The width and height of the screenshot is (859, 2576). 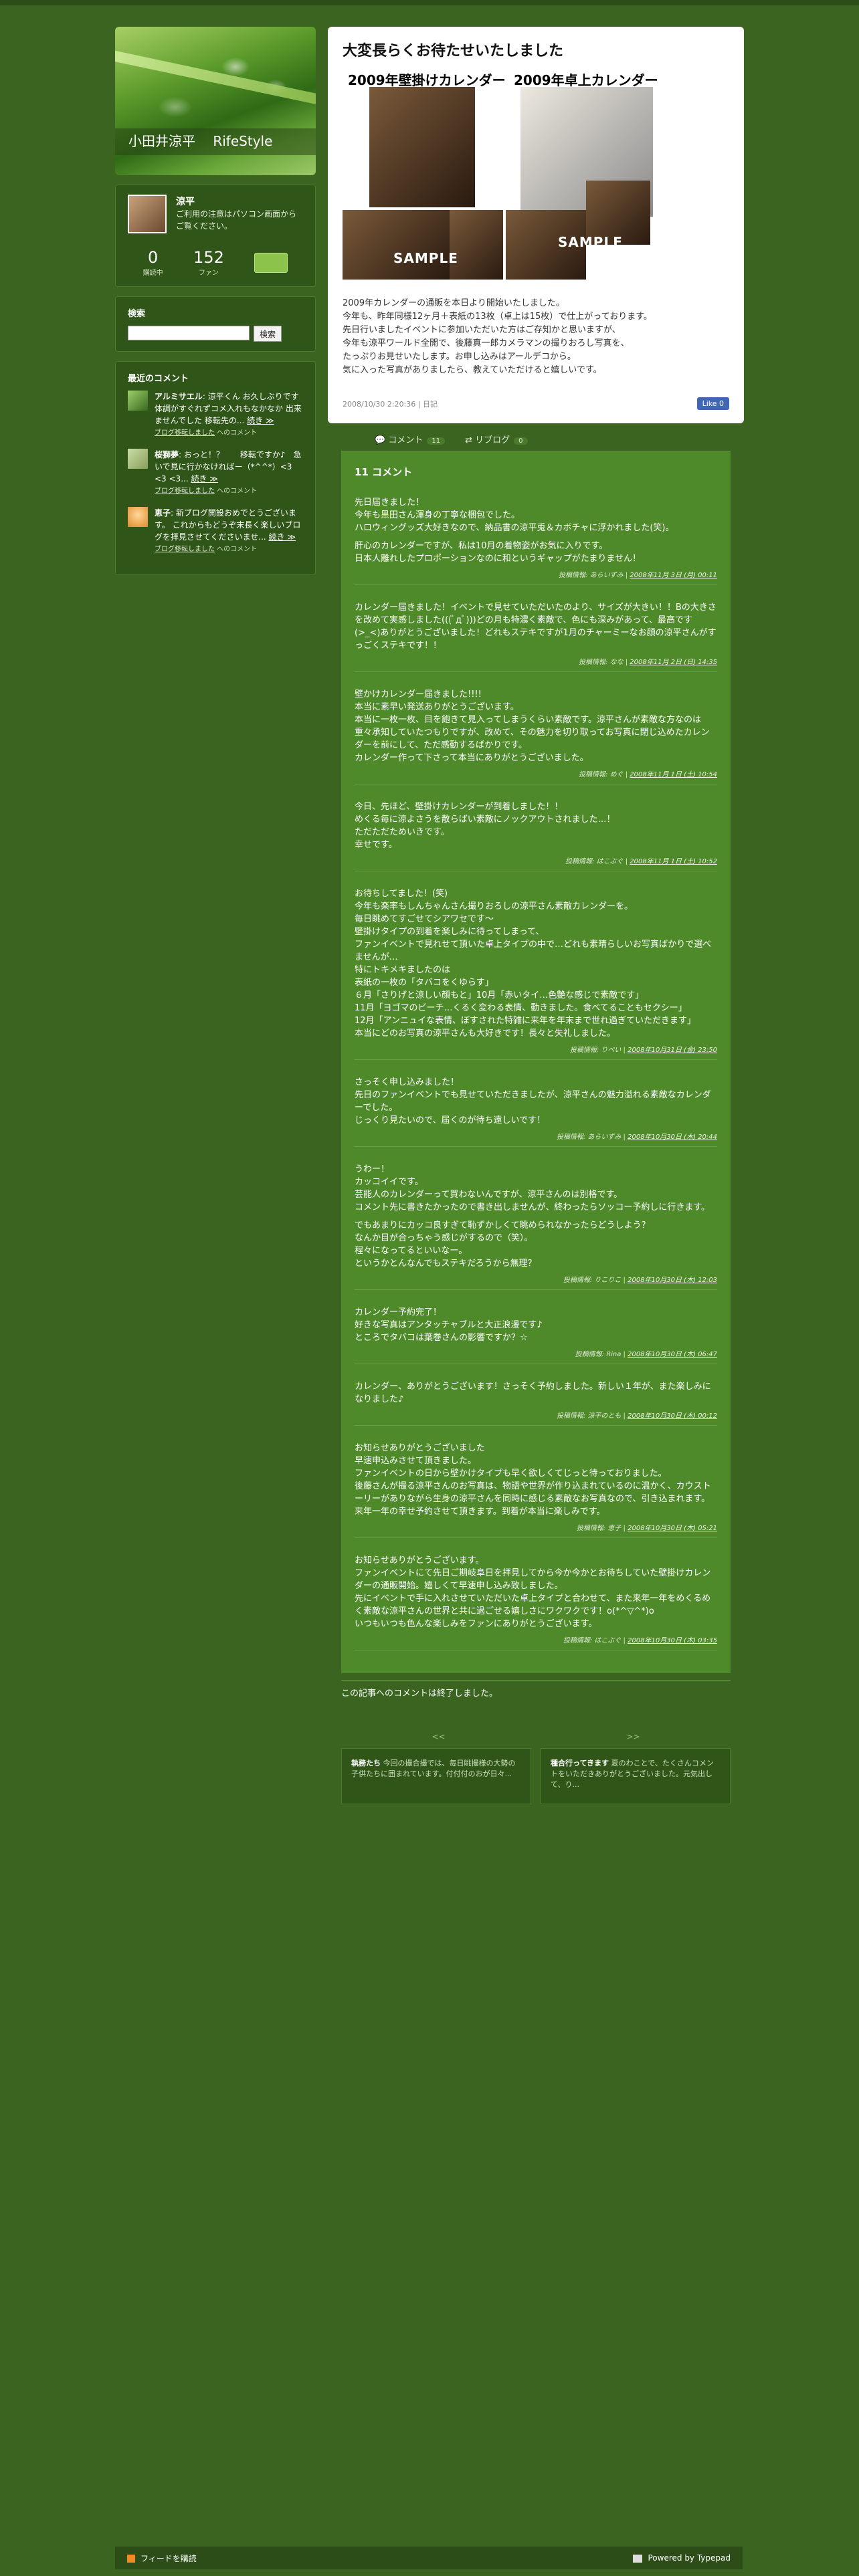 What do you see at coordinates (168, 2558) in the screenshot?
I see `subscribe-feed-label: フィードを購読` at bounding box center [168, 2558].